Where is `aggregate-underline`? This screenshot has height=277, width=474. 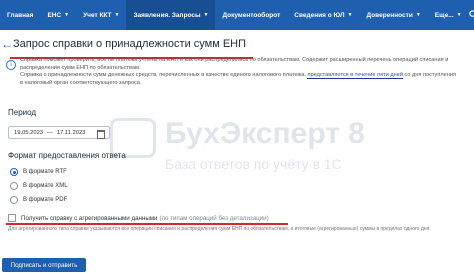 aggregate-underline is located at coordinates (147, 224).